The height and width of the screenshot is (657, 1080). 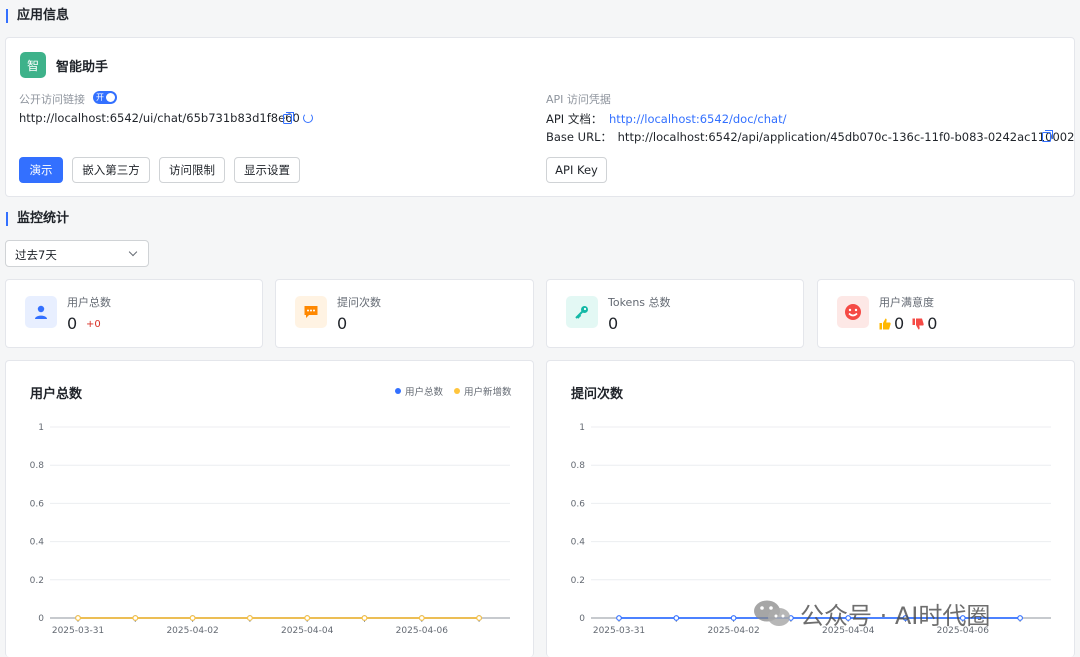 What do you see at coordinates (111, 170) in the screenshot?
I see `embed-button: 嵌入第三方` at bounding box center [111, 170].